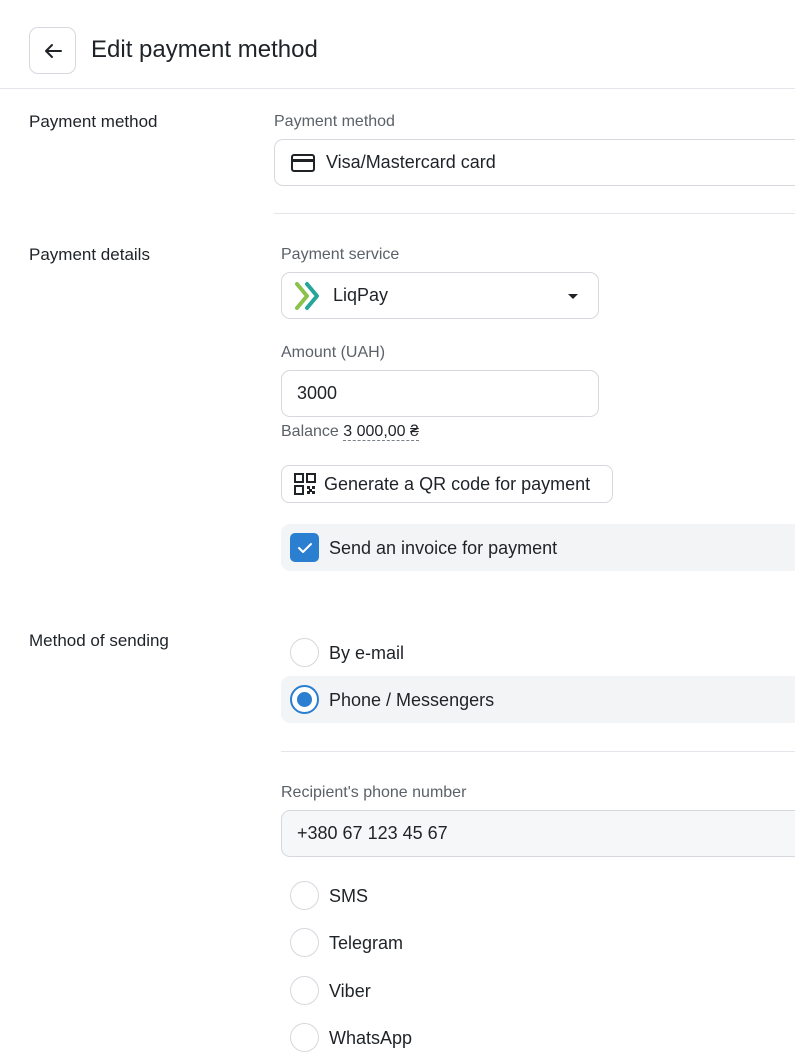  I want to click on option-phone-label: Phone / Messengers, so click(412, 700).